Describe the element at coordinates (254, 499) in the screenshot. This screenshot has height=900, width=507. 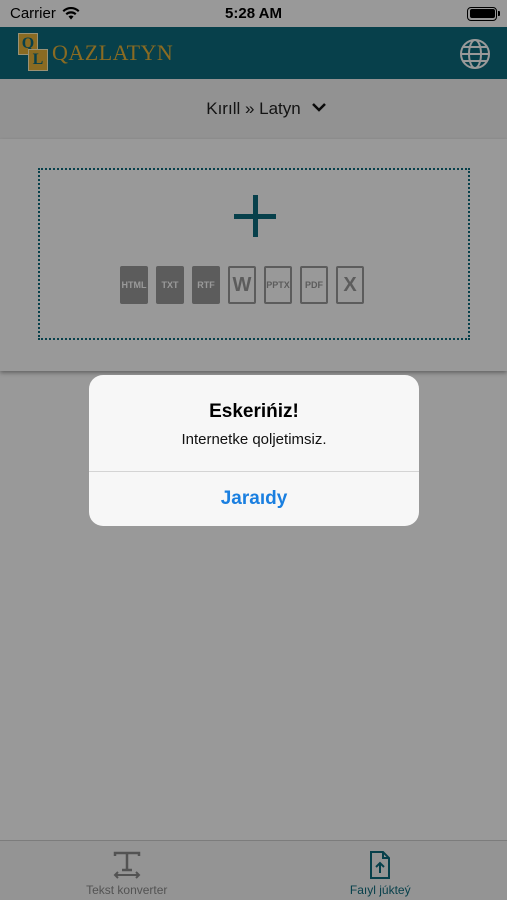
I see `alert-ok-button: Jaraıdy` at that location.